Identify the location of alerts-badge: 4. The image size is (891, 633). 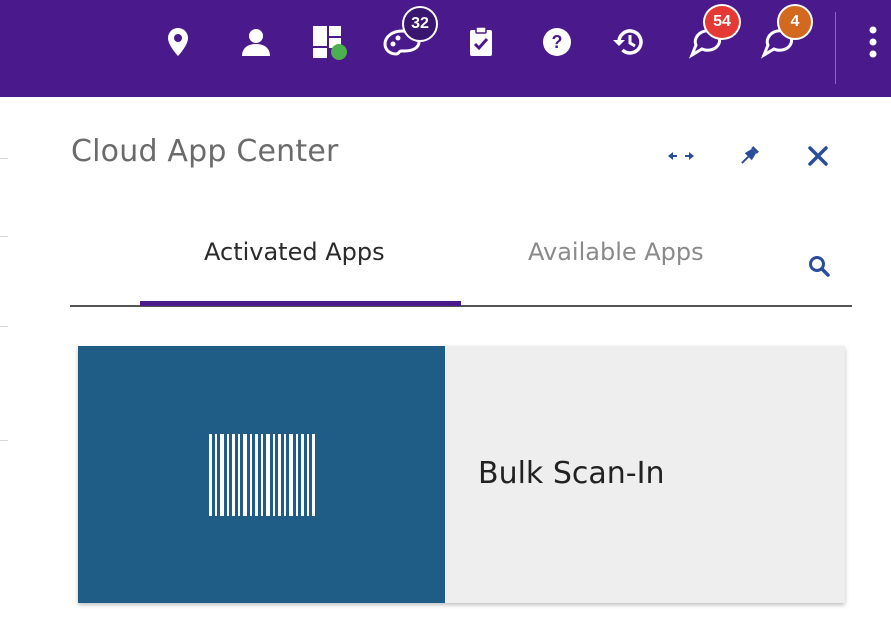
(795, 22).